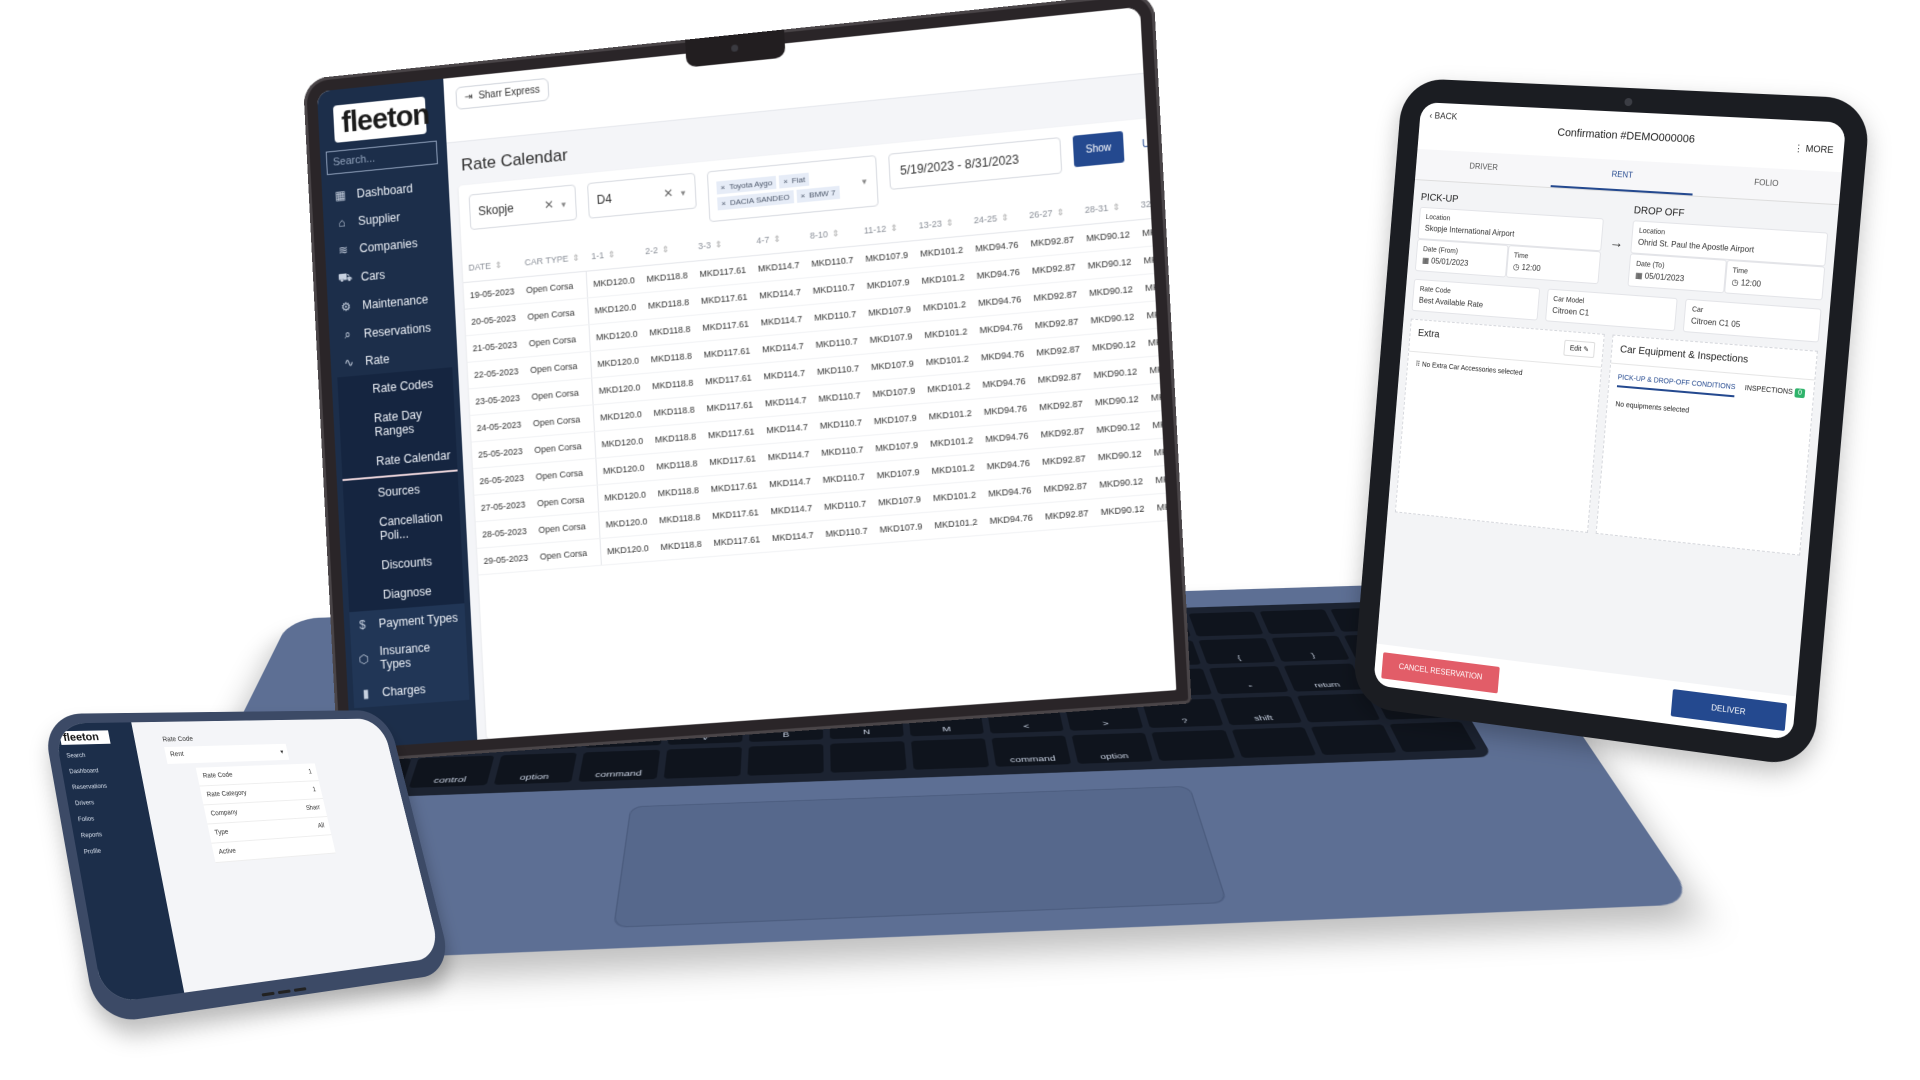 The width and height of the screenshot is (1920, 1080). Describe the element at coordinates (759, 200) in the screenshot. I see `car-tag-label: DACIA SANDEO` at that location.